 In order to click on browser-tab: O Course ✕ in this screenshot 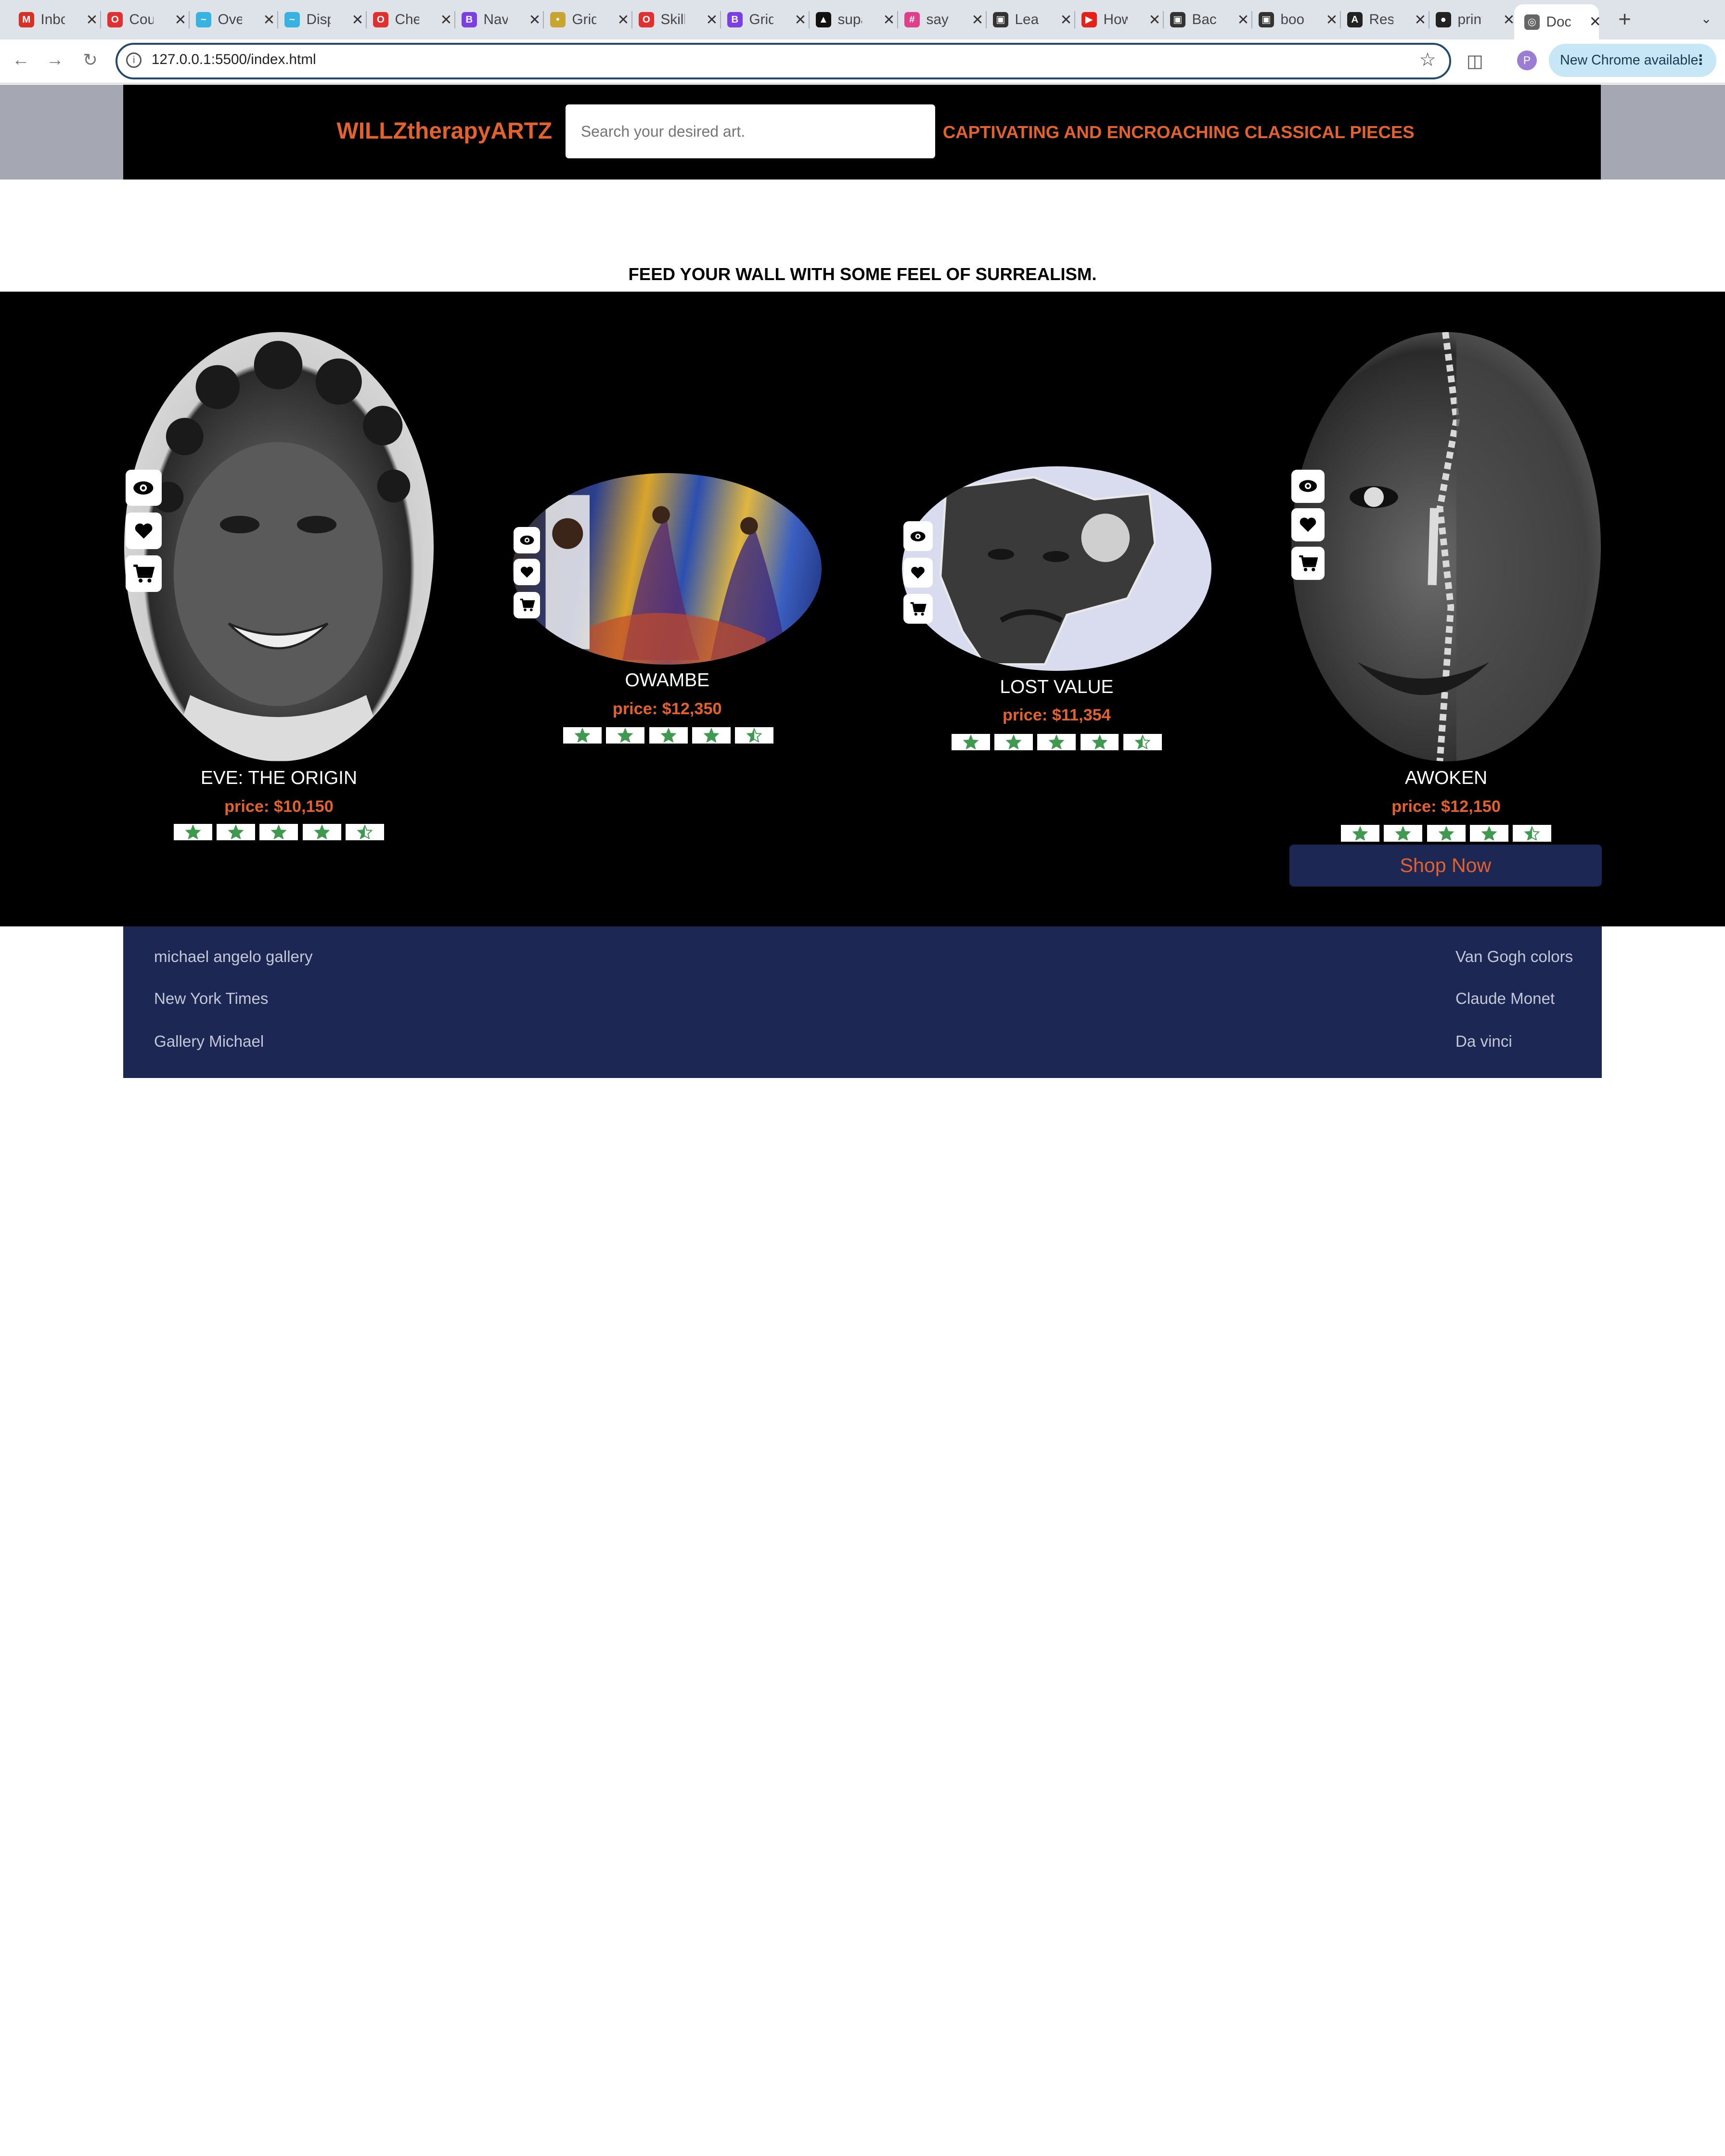, I will do `click(147, 20)`.